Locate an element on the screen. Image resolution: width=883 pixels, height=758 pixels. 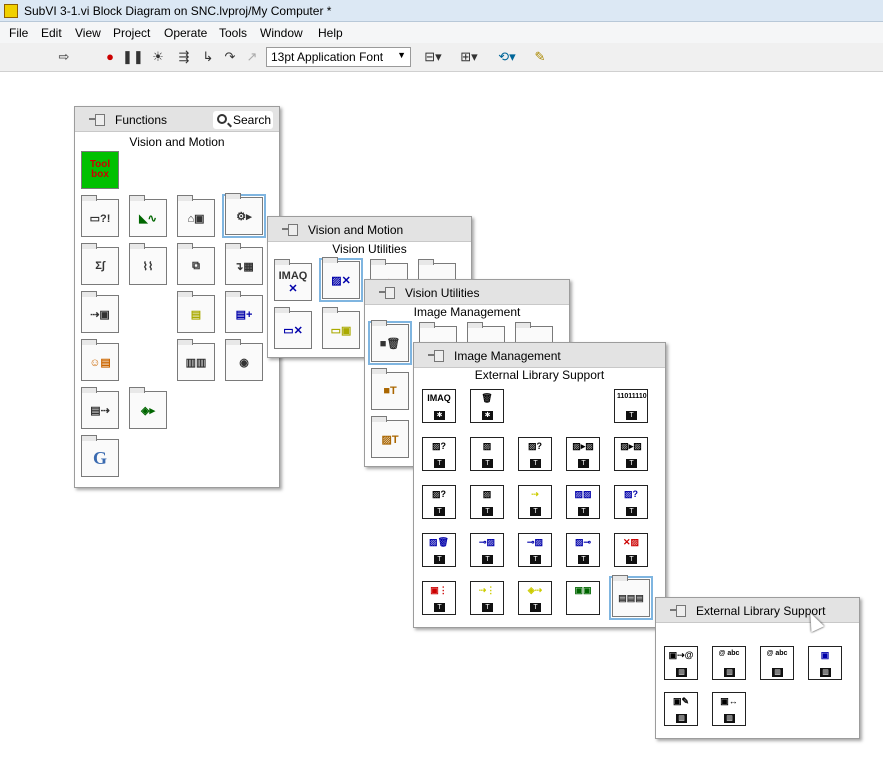
acquisition-icon: ⌂▣ is located at coordinates (196, 216).